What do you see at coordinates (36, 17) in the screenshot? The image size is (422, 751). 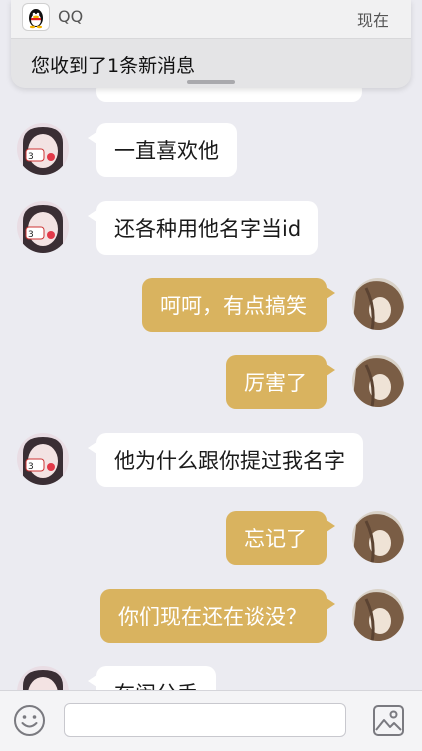 I see `qq-penguin-icon` at bounding box center [36, 17].